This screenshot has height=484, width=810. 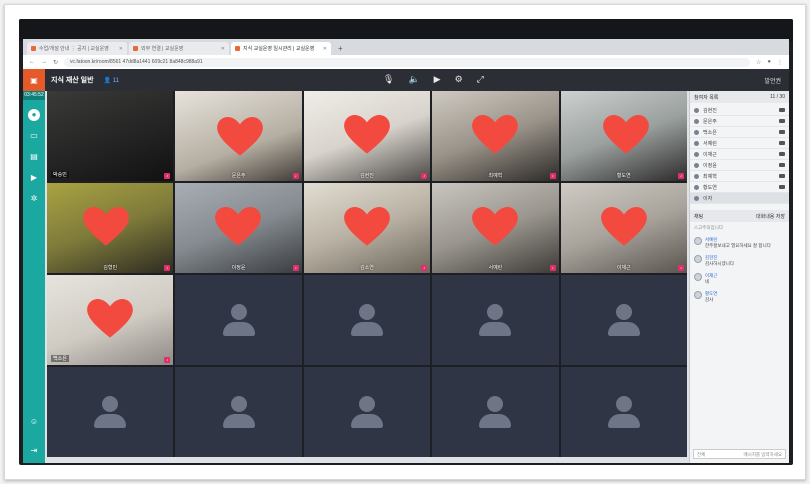 What do you see at coordinates (162, 49) in the screenshot?
I see `tab-label: 외부 연결 | 교실운영` at bounding box center [162, 49].